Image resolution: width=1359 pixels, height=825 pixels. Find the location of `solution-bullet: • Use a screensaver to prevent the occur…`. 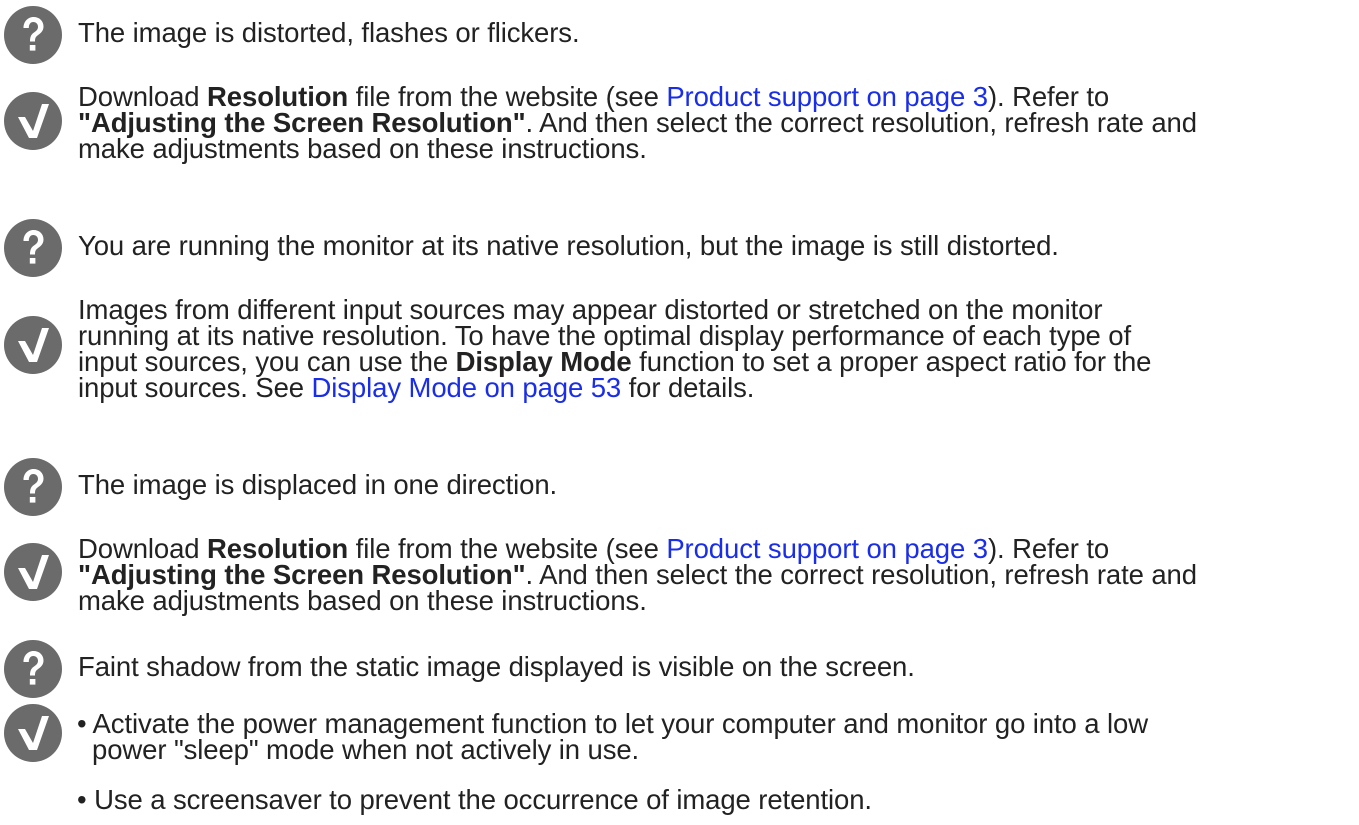

solution-bullet: • Use a screensaver to prevent the occur… is located at coordinates (474, 799).